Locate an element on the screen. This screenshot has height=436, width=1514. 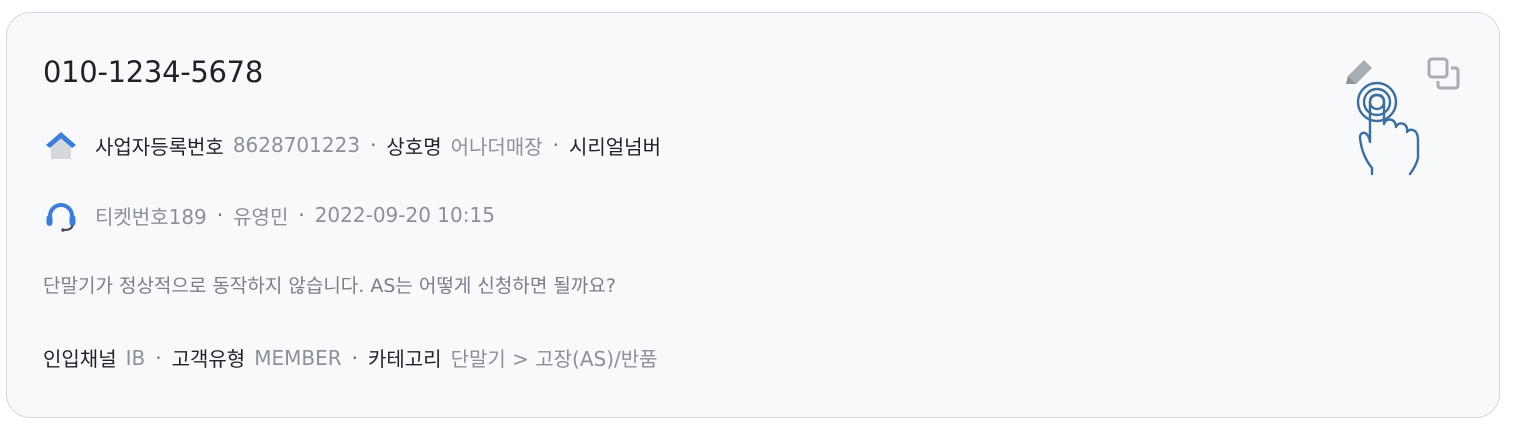
home-icon is located at coordinates (61, 145).